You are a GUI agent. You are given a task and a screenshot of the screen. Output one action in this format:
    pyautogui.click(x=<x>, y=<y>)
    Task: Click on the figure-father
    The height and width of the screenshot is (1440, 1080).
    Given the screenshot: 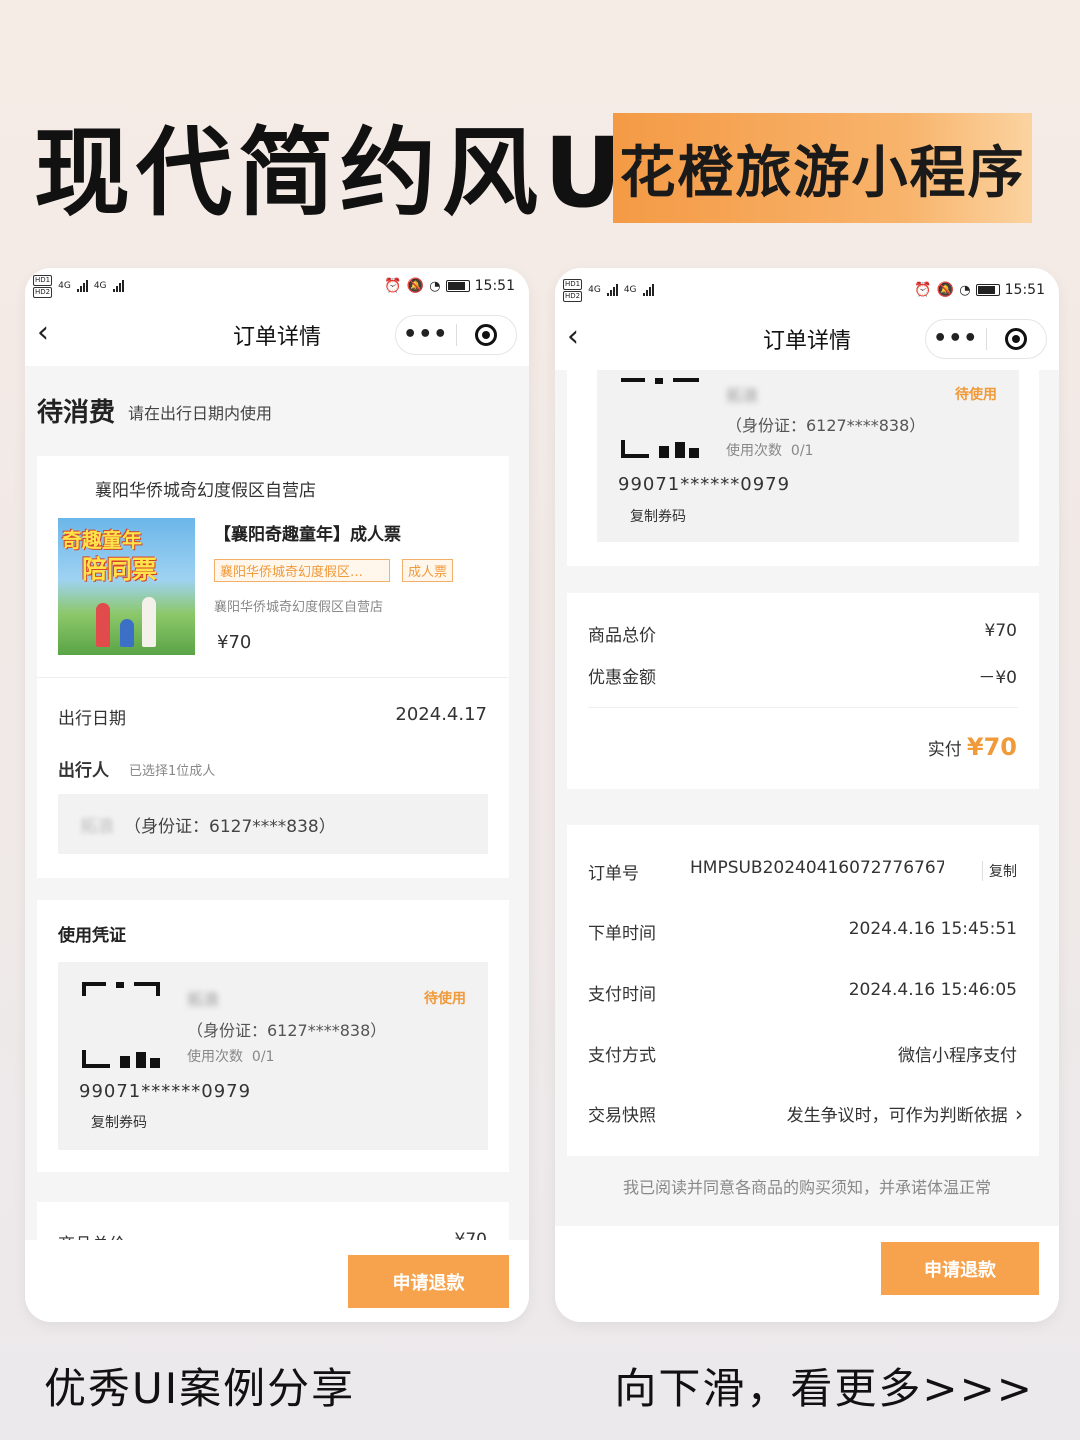 What is the action you would take?
    pyautogui.click(x=149, y=622)
    